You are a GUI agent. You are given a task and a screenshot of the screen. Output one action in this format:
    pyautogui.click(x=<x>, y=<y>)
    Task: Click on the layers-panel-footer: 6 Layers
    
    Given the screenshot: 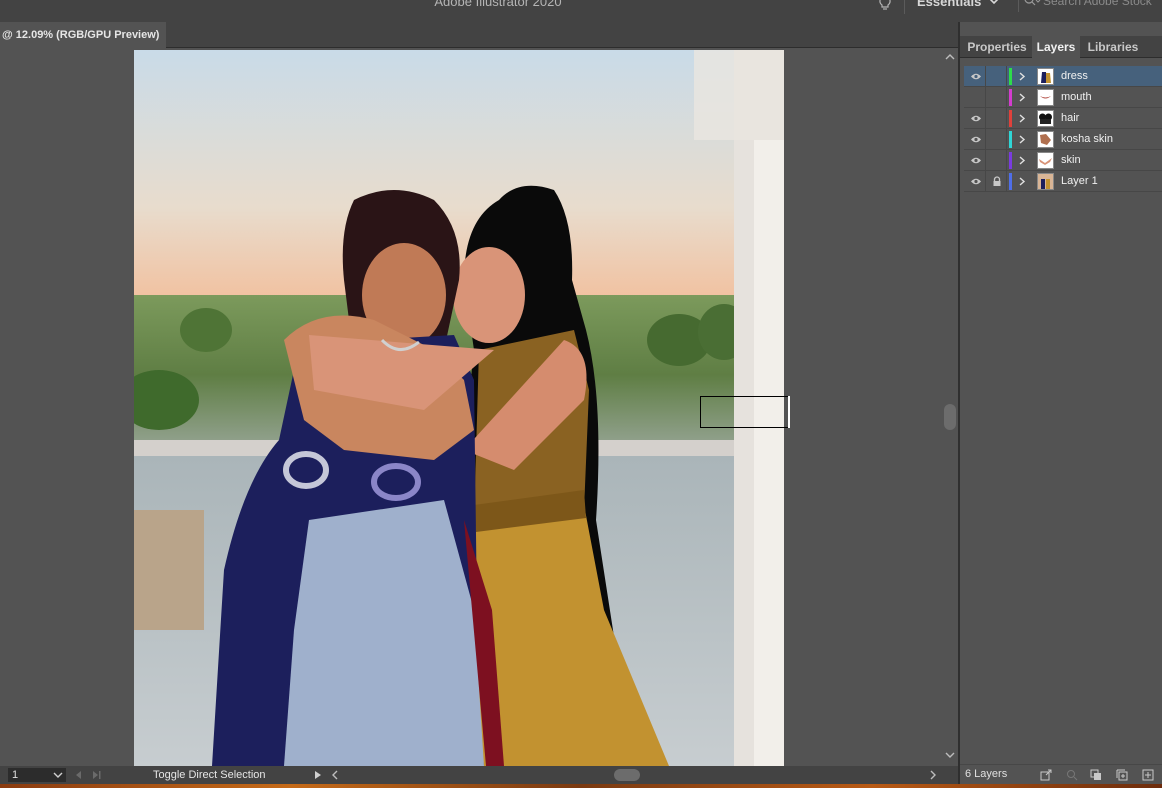 What is the action you would take?
    pyautogui.click(x=1061, y=774)
    